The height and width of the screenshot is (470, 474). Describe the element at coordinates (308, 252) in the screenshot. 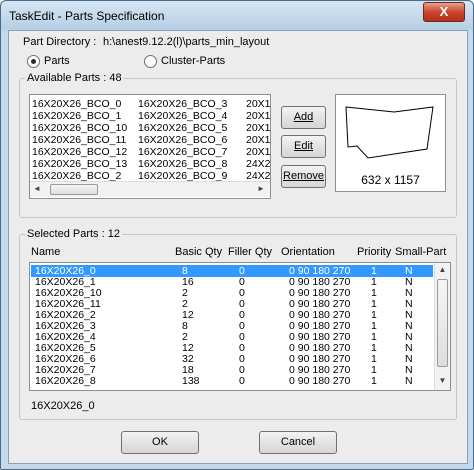

I see `col-header-orientation: Orientation` at that location.